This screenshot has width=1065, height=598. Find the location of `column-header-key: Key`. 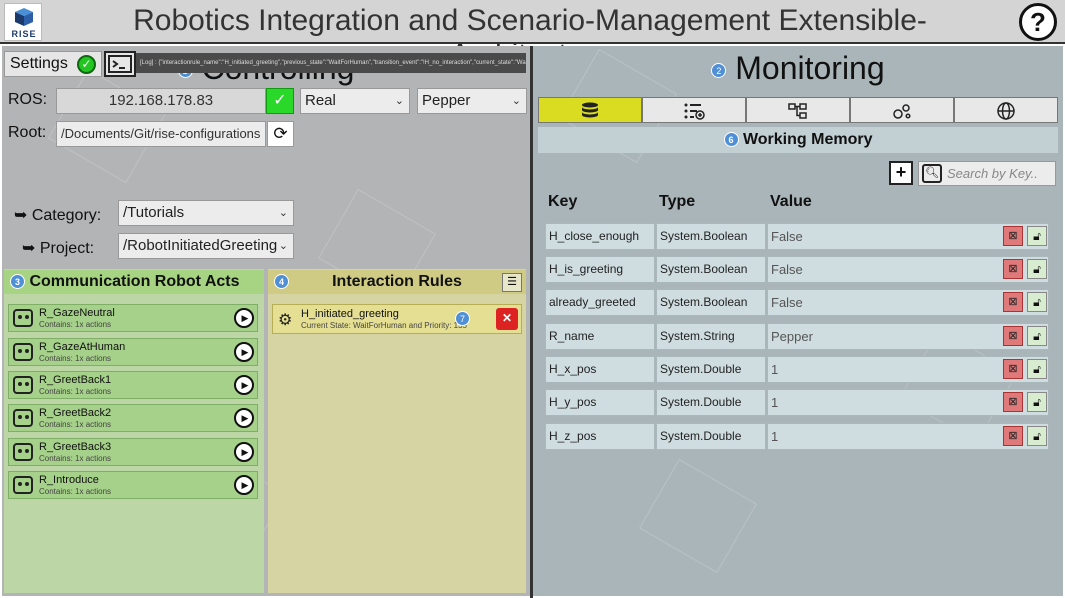

column-header-key: Key is located at coordinates (563, 201).